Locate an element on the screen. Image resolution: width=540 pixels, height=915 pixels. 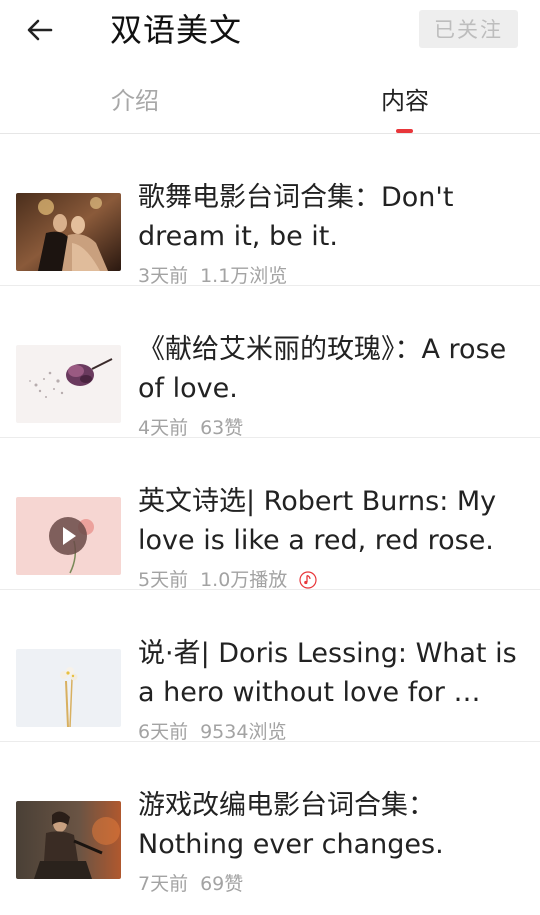
ballroom-dance-thumbnail is located at coordinates (68, 232).